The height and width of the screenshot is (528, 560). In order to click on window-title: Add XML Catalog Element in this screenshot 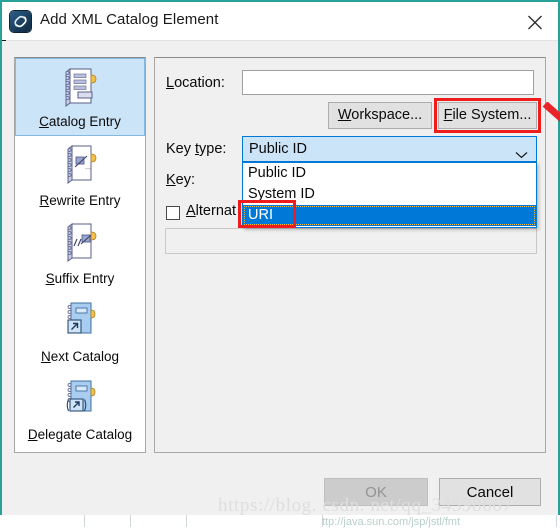, I will do `click(129, 19)`.